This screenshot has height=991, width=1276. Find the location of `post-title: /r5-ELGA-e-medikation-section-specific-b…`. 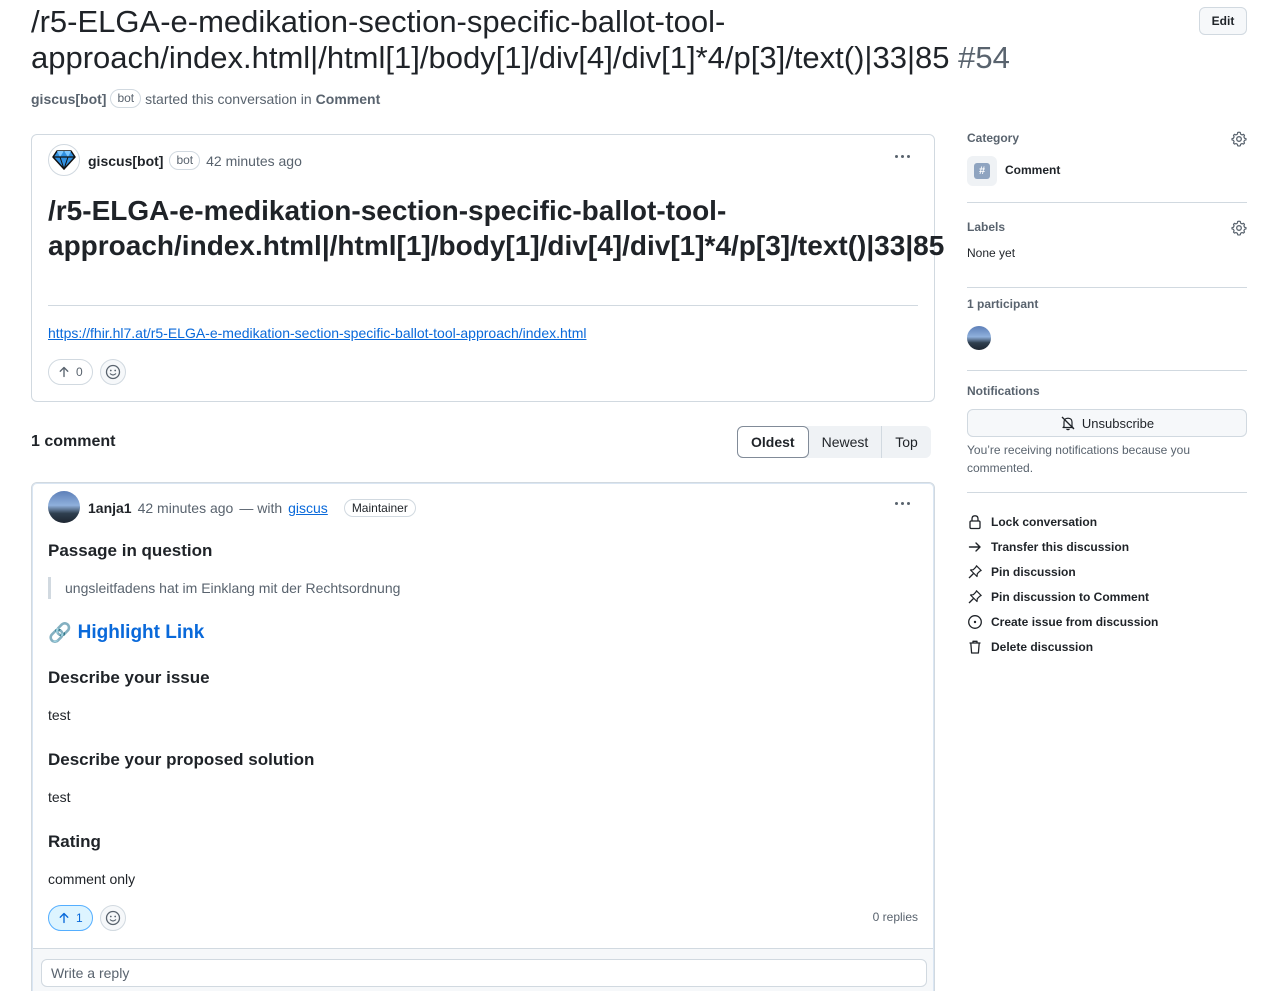

post-title: /r5-ELGA-e-medikation-section-specific-b… is located at coordinates (496, 228).